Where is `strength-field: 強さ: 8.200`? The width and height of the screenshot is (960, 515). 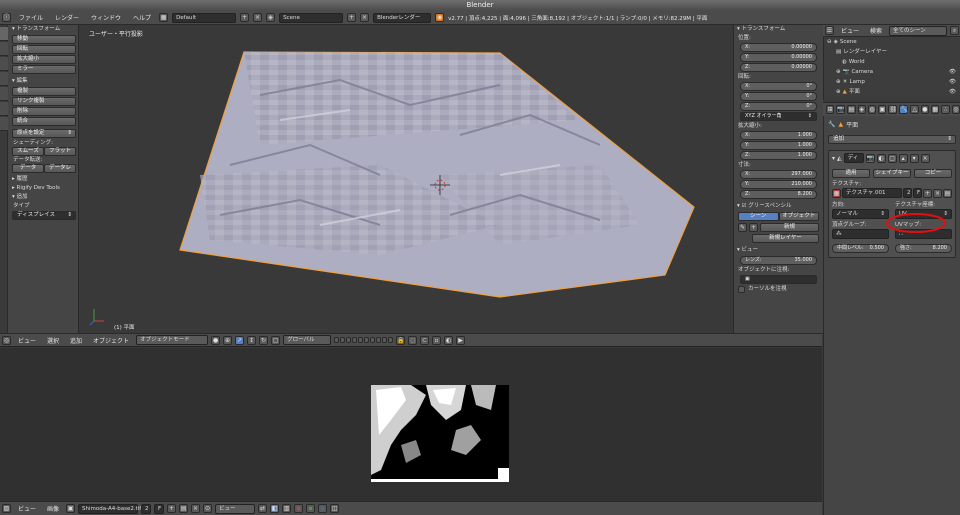 strength-field: 強さ: 8.200 is located at coordinates (923, 248).